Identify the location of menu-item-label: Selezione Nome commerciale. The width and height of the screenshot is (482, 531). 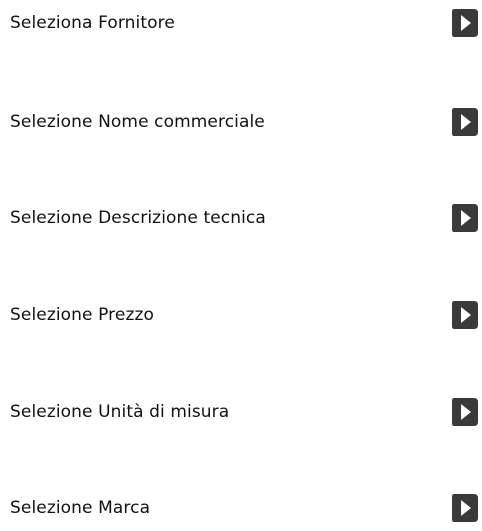
(137, 122).